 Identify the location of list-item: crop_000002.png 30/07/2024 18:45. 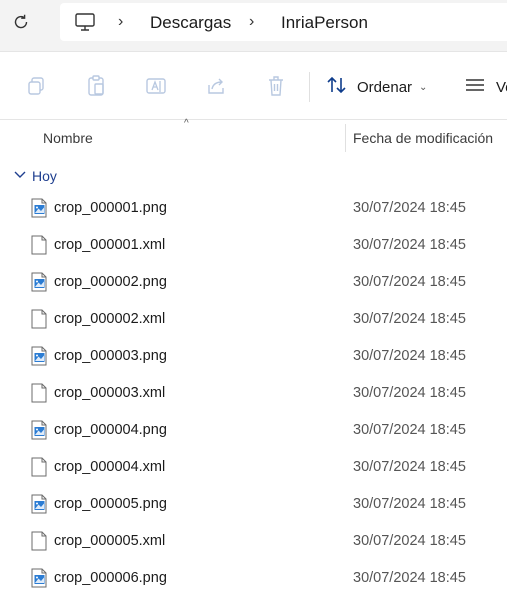
(253, 281).